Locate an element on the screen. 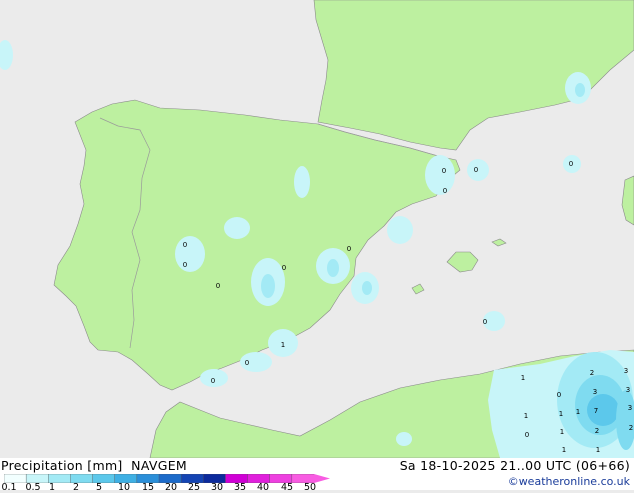 The height and width of the screenshot is (493, 634). scale-tick: 1 is located at coordinates (52, 487).